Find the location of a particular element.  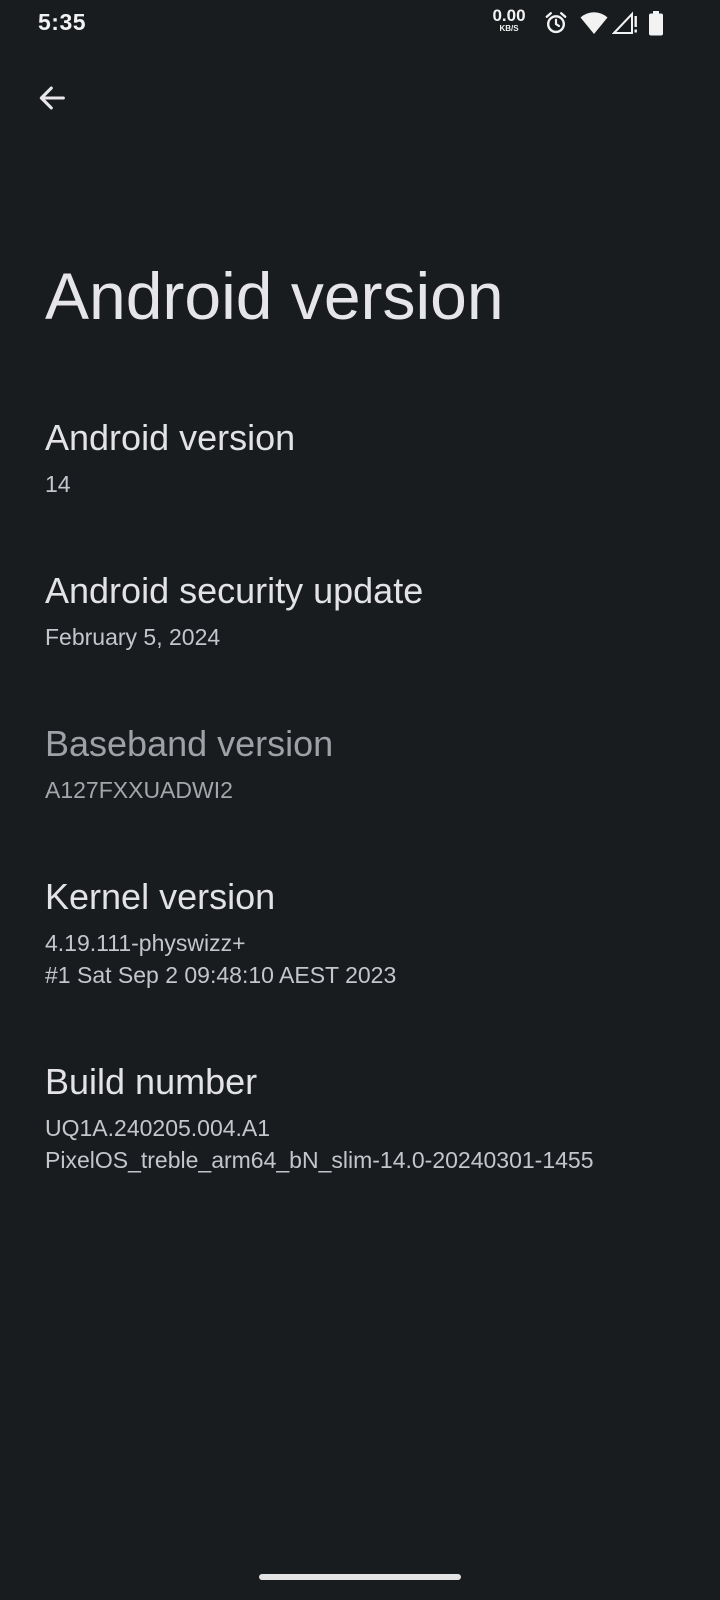

arrow-back-icon is located at coordinates (52, 100).